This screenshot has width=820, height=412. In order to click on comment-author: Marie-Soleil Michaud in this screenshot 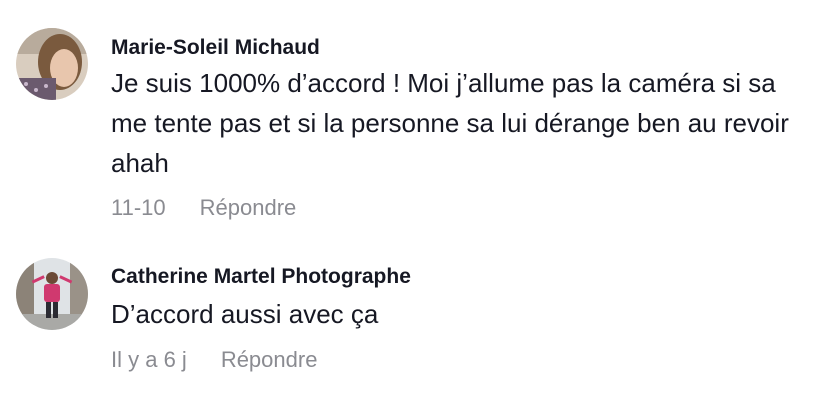, I will do `click(215, 48)`.